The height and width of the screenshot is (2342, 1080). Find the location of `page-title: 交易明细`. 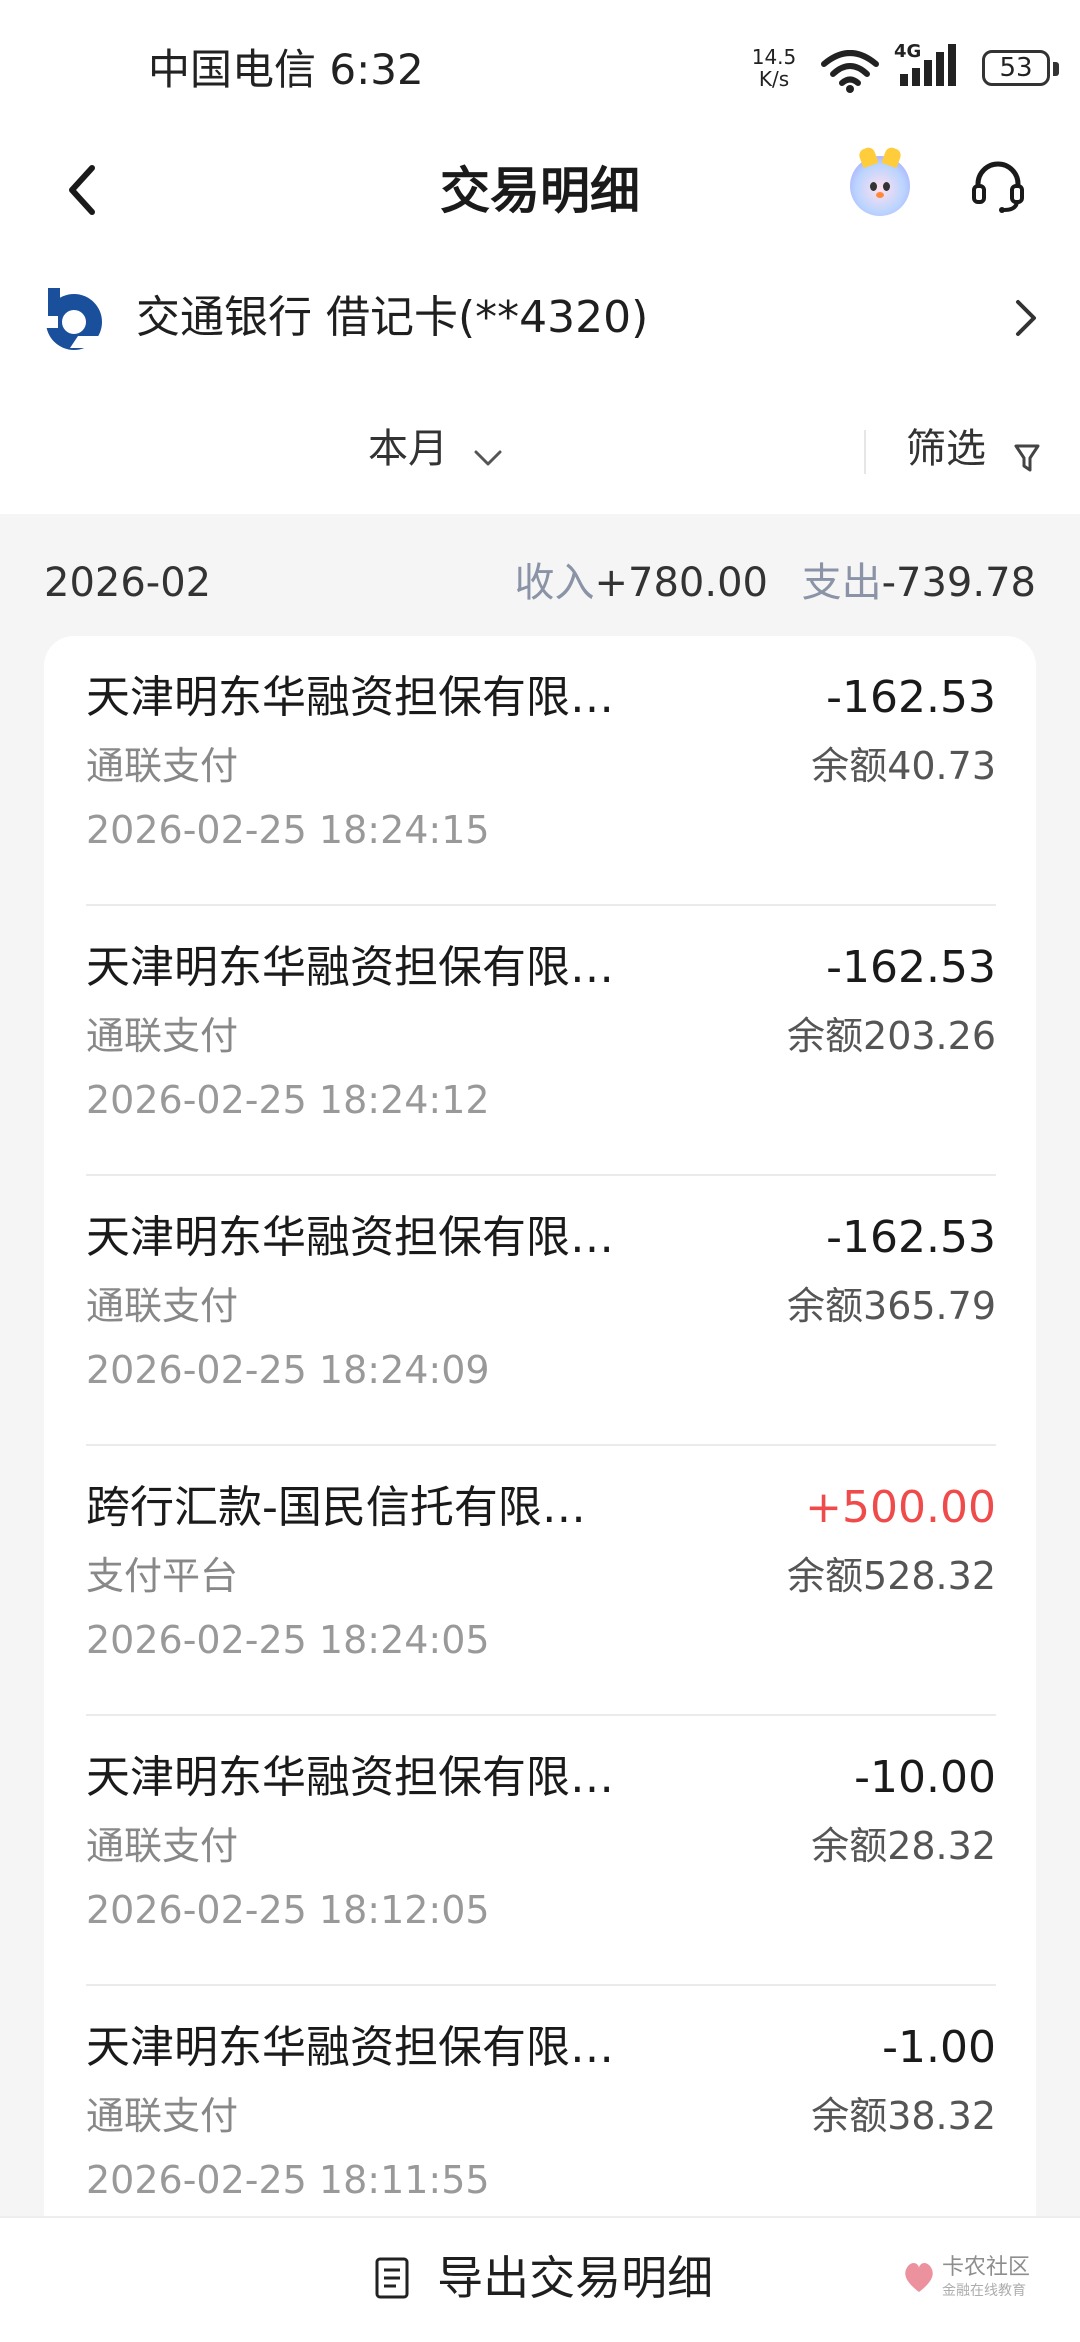

page-title: 交易明细 is located at coordinates (540, 191).